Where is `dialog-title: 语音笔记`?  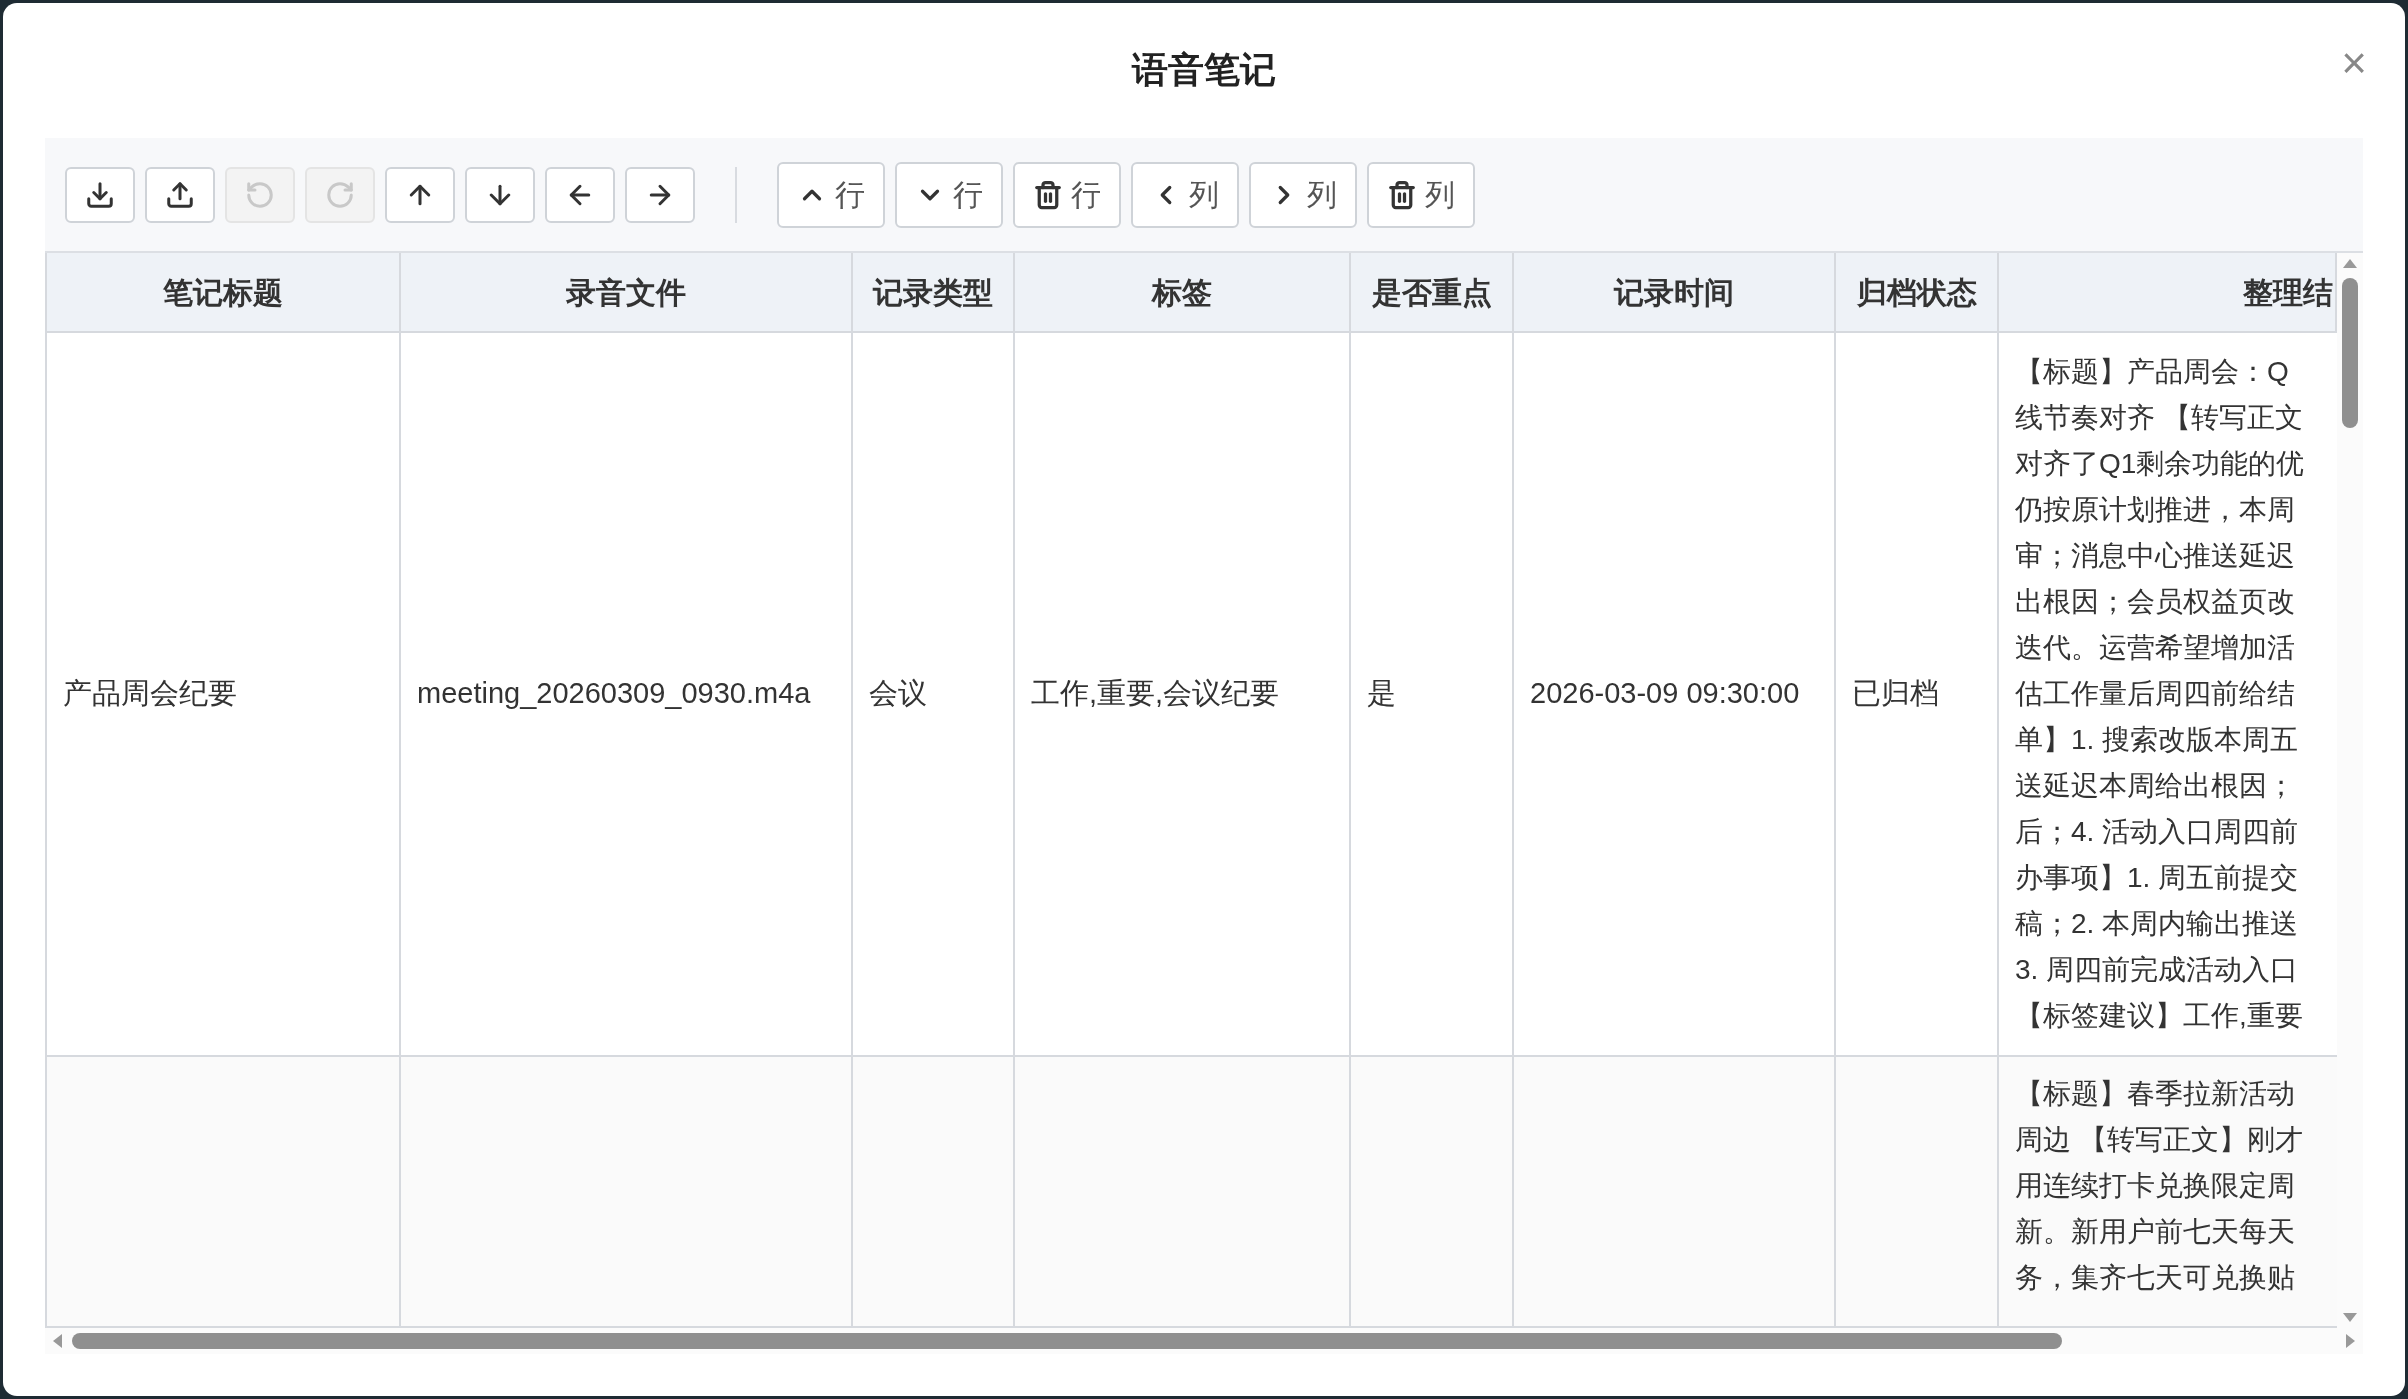 dialog-title: 语音笔记 is located at coordinates (1204, 69).